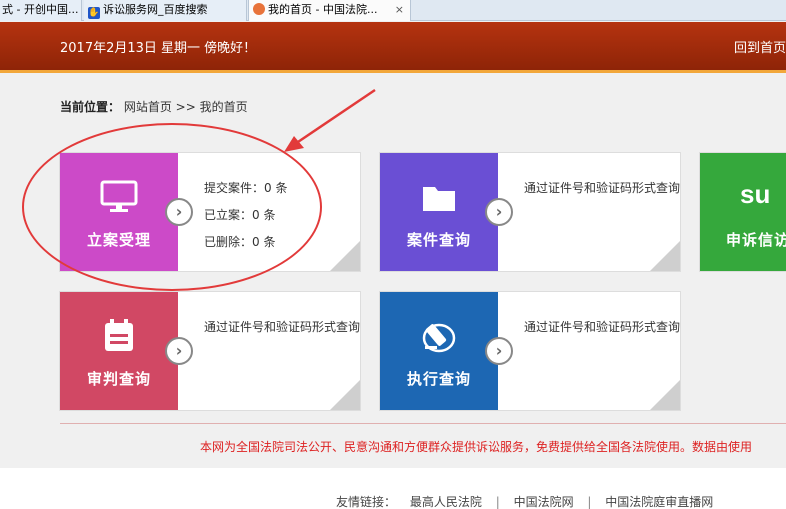 Image resolution: width=786 pixels, height=509 pixels. Describe the element at coordinates (760, 46) in the screenshot. I see `home-link: 回到首页` at that location.